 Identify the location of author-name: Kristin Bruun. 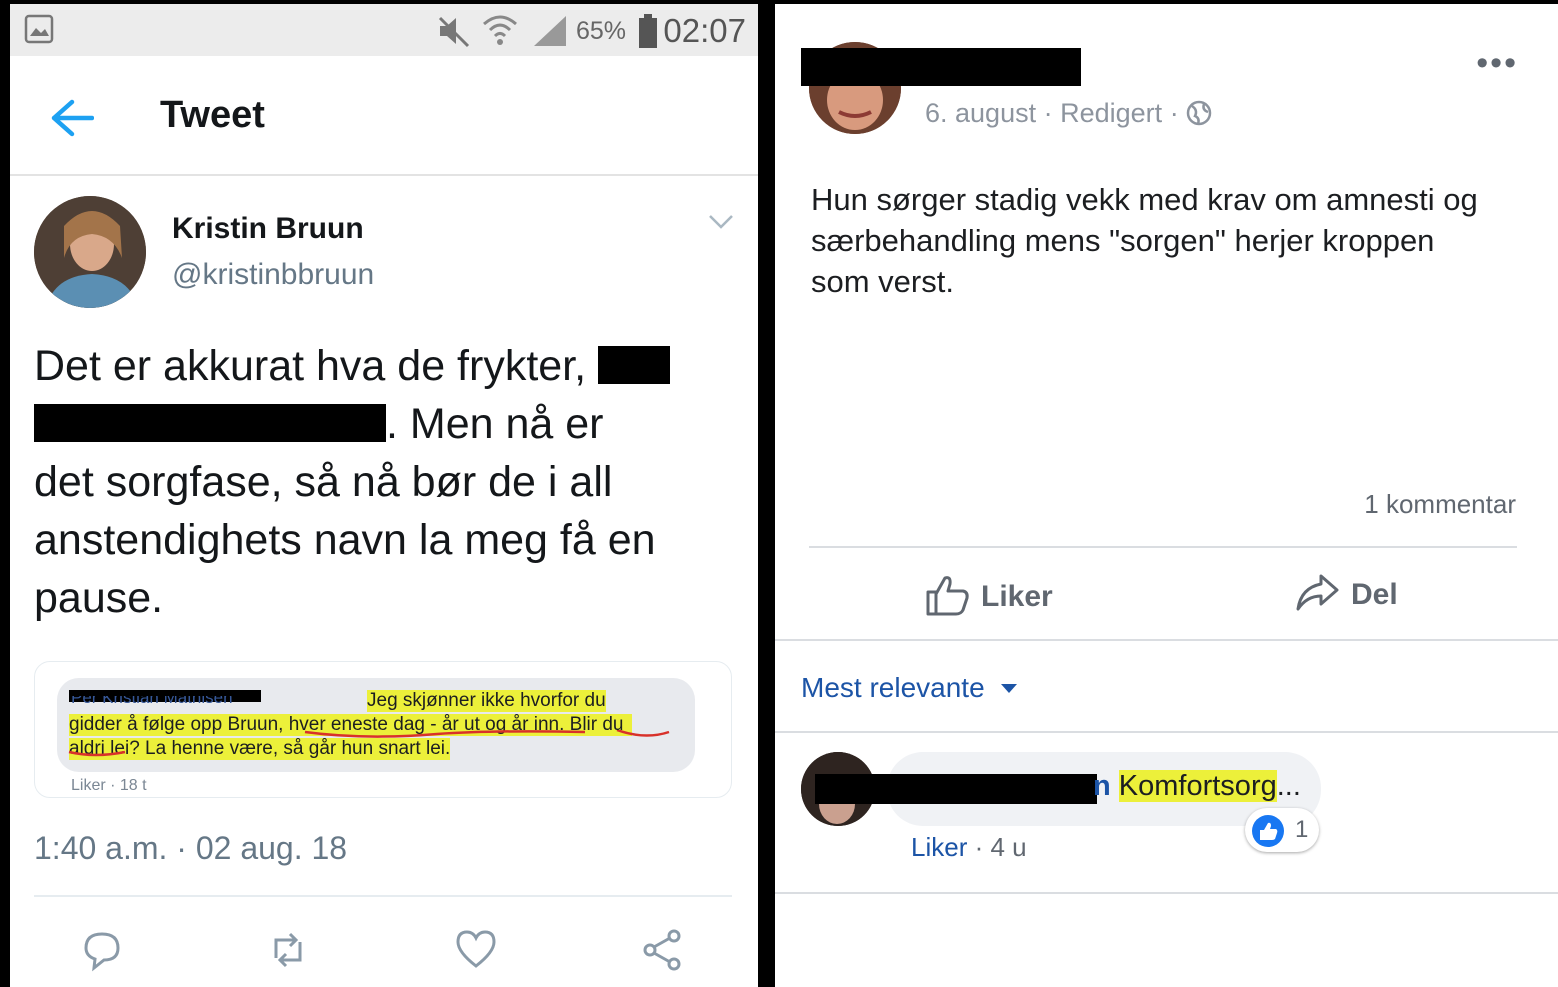
(268, 229).